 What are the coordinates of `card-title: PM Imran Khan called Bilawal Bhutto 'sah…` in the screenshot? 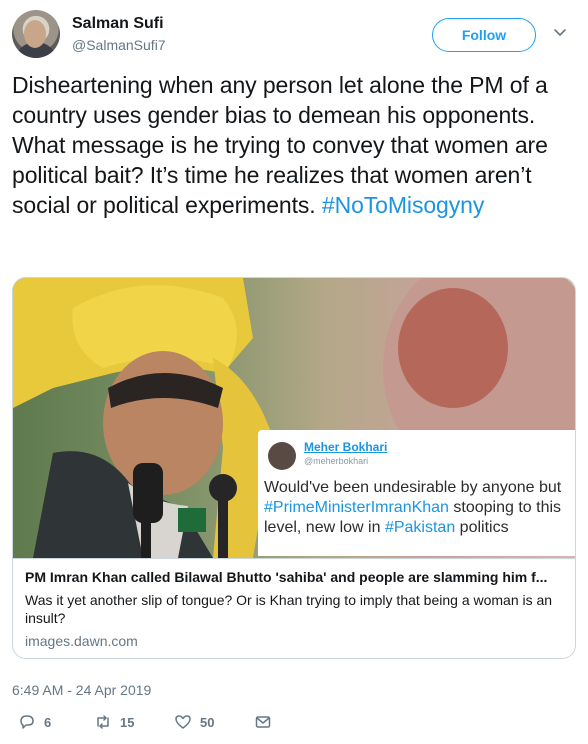 It's located at (295, 577).